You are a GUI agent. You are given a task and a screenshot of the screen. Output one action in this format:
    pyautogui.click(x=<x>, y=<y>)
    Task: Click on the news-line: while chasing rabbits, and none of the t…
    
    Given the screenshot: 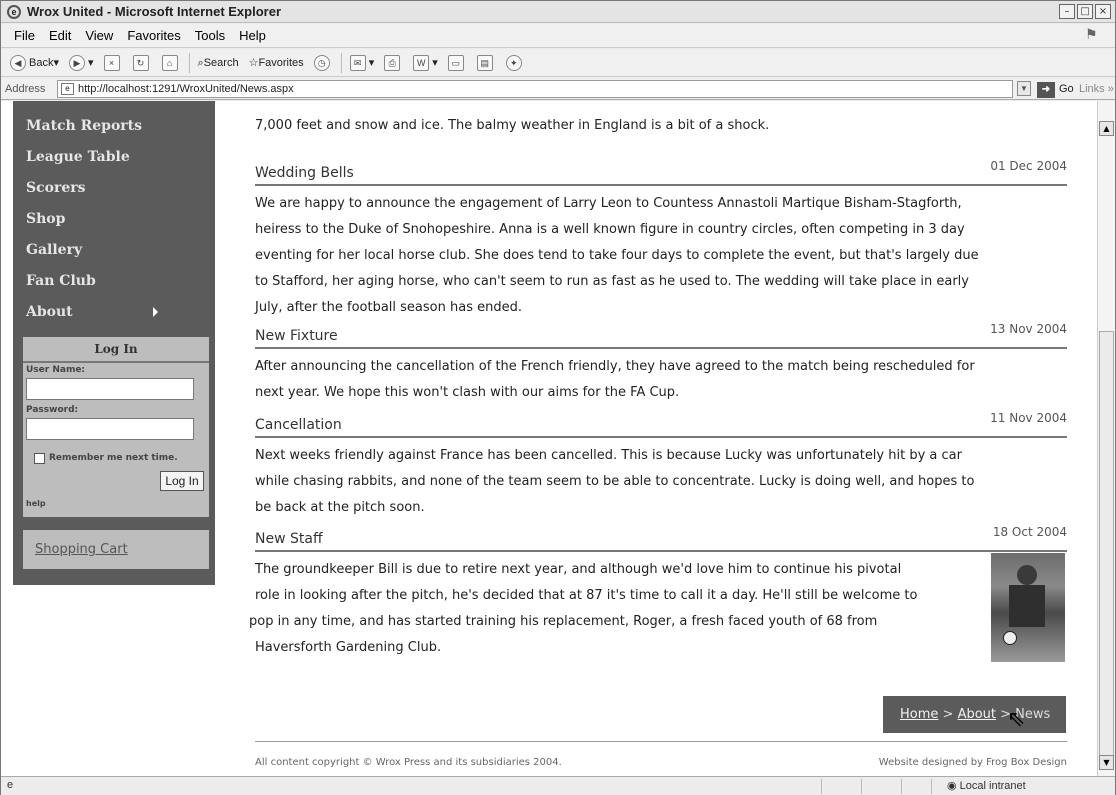 What is the action you would take?
    pyautogui.click(x=615, y=481)
    